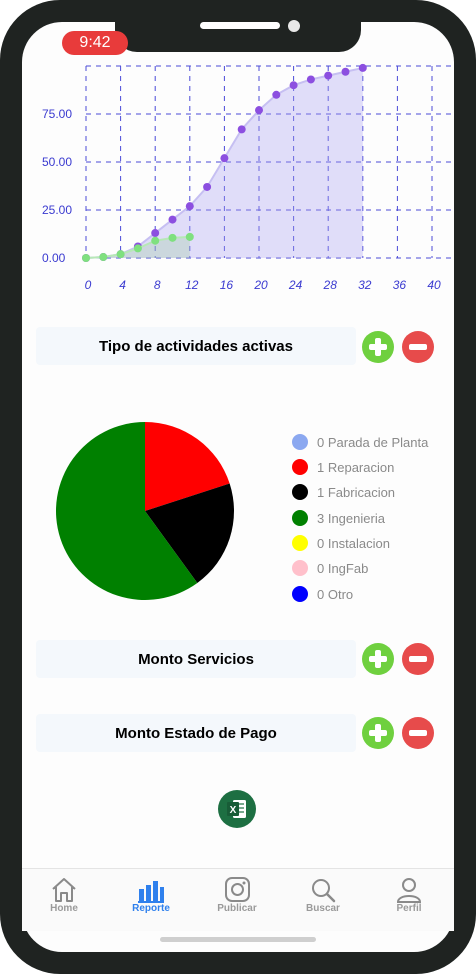 The image size is (476, 974). I want to click on x-tick-label: 36, so click(400, 285).